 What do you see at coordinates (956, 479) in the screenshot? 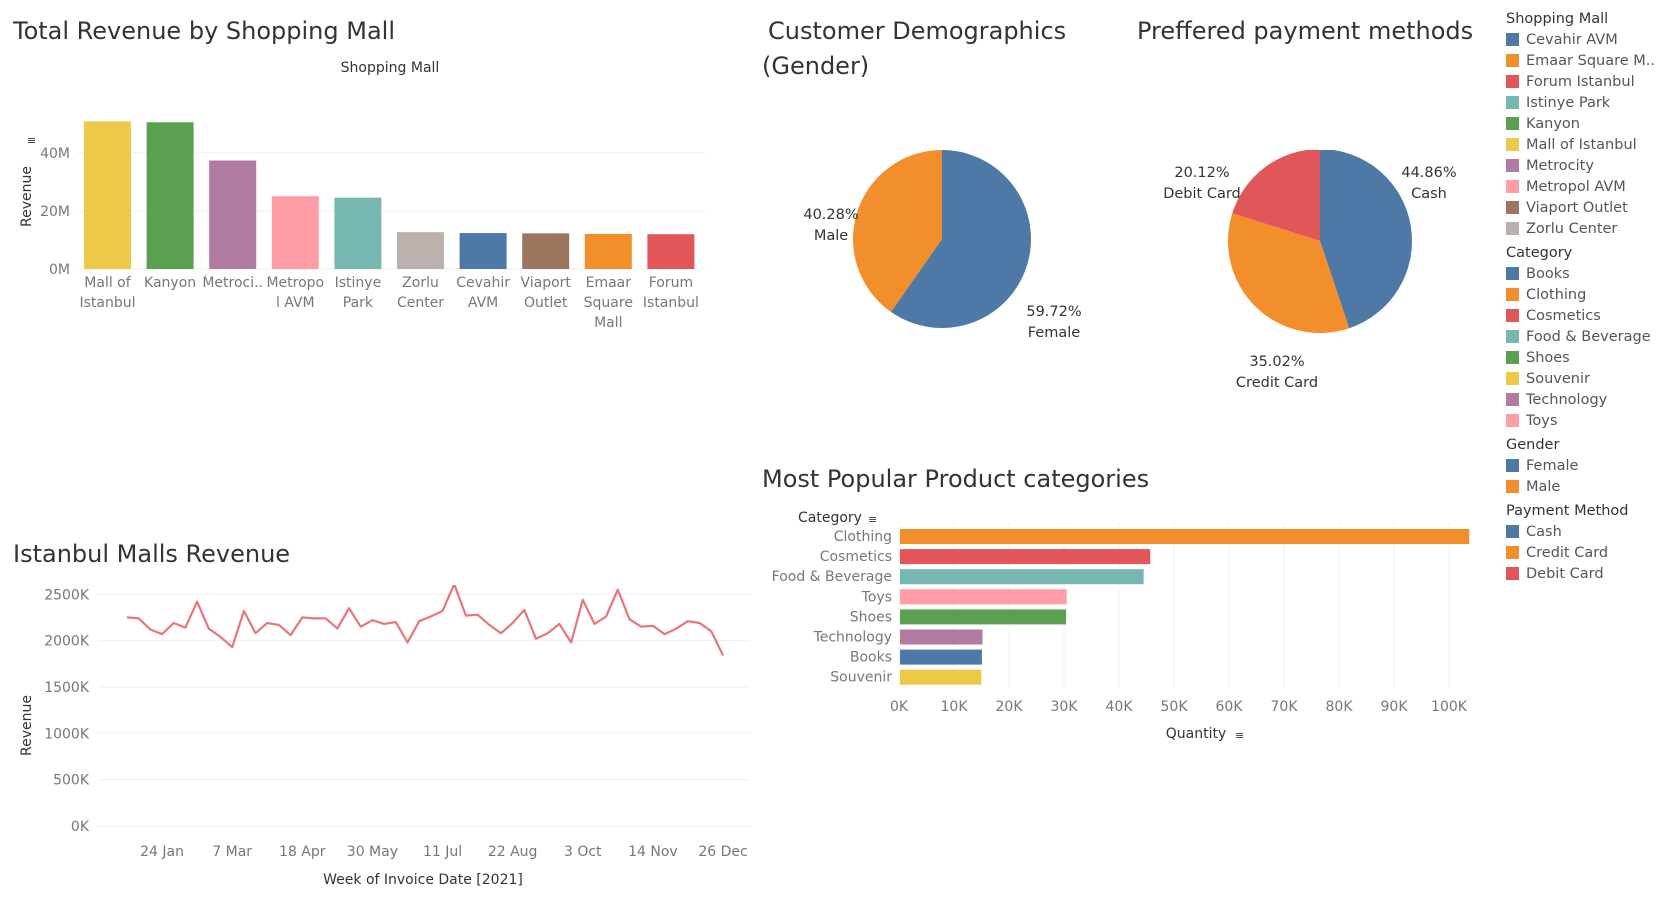
I see `category-chart-title: Most Popular Product categories` at bounding box center [956, 479].